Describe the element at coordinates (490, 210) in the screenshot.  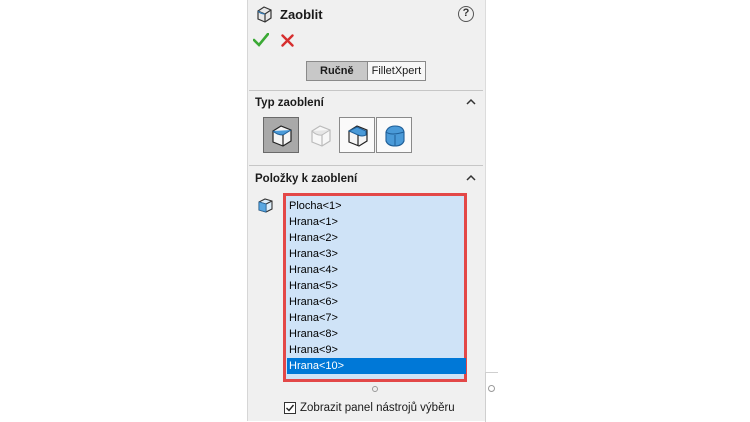
I see `panel-scrollbar` at that location.